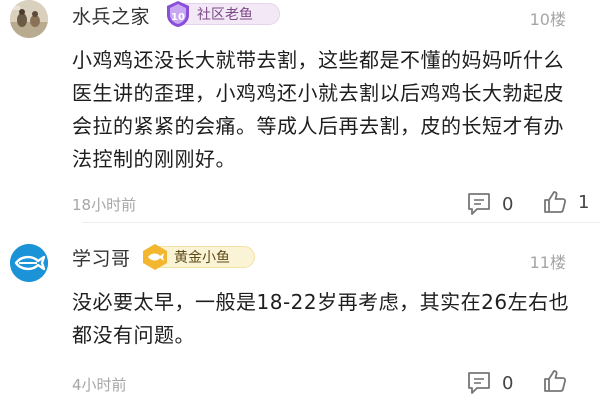 The width and height of the screenshot is (600, 400). I want to click on gold-fish-badge-icon, so click(155, 257).